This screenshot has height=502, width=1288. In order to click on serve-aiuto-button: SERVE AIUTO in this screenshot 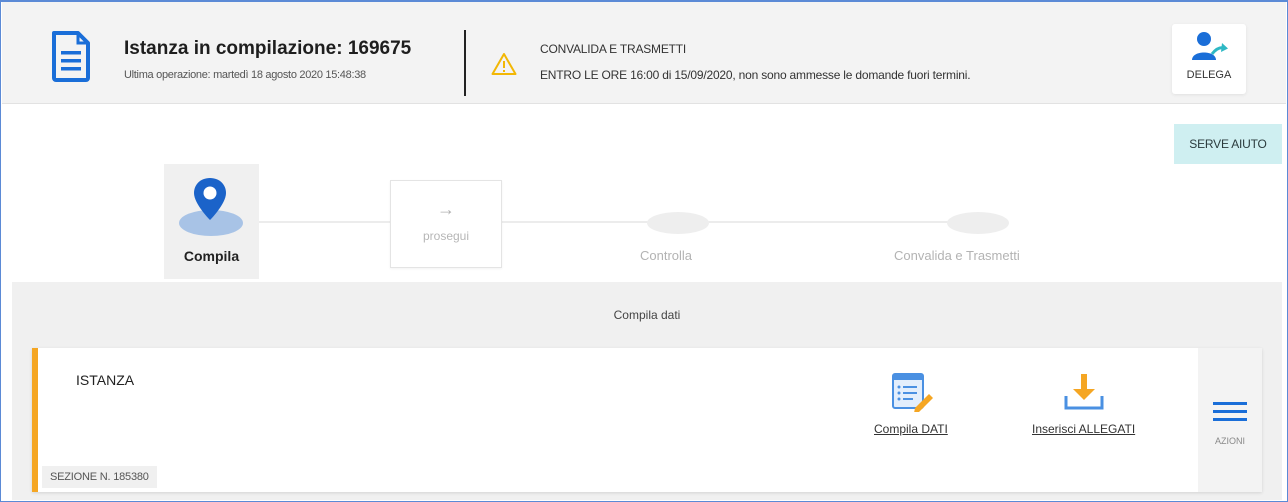, I will do `click(1228, 144)`.